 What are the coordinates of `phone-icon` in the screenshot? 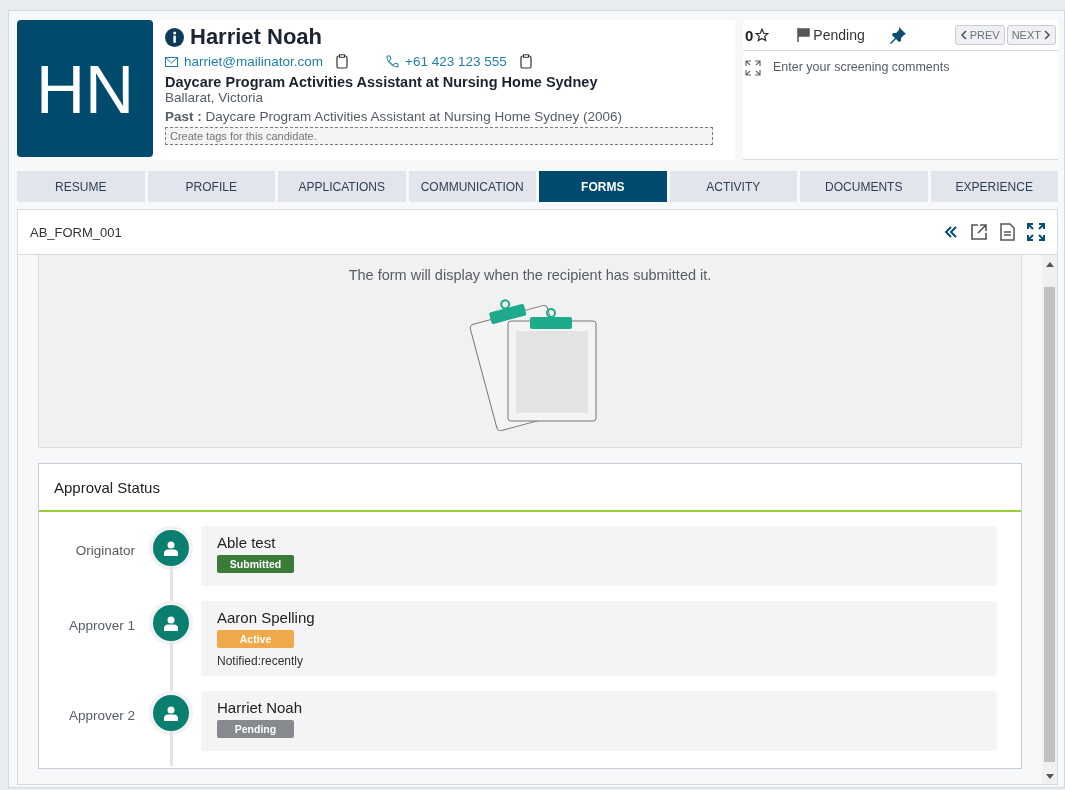 It's located at (392, 61).